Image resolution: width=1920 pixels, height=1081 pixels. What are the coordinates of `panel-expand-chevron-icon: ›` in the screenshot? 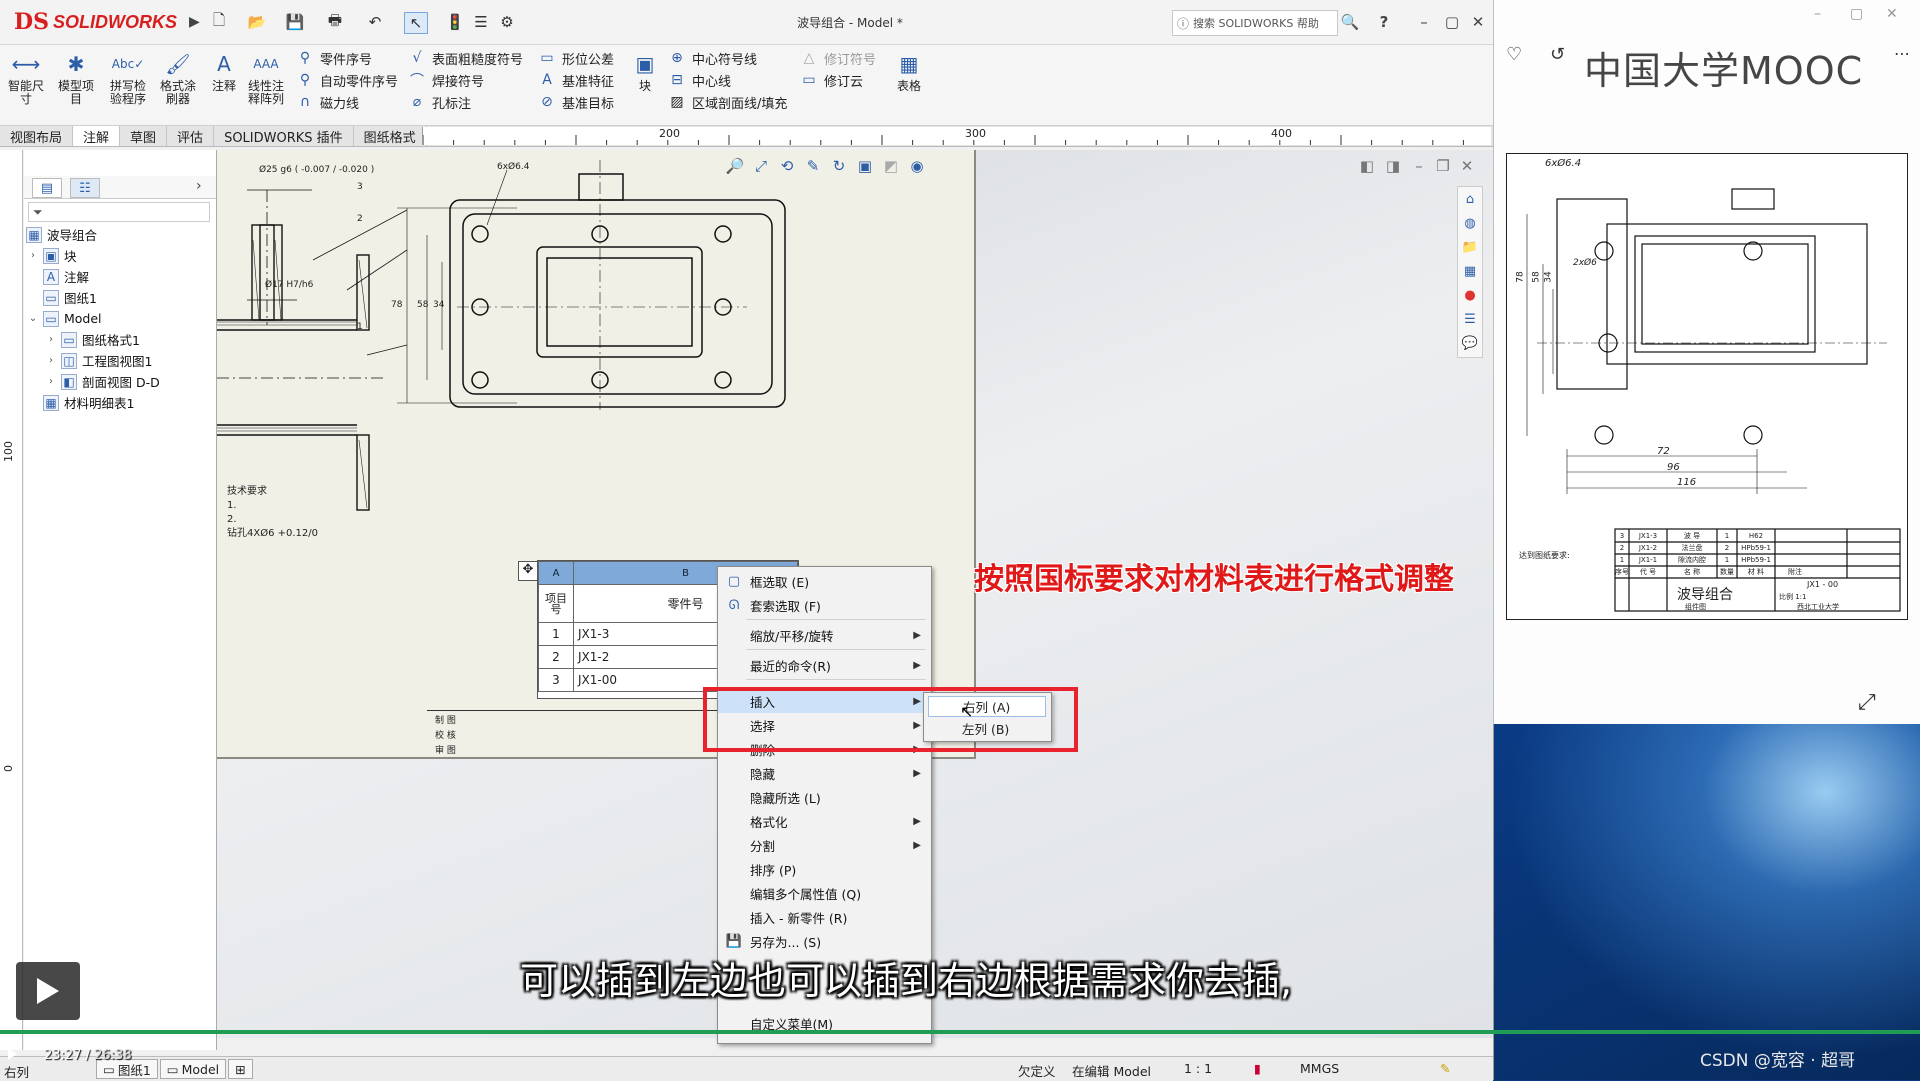 It's located at (199, 186).